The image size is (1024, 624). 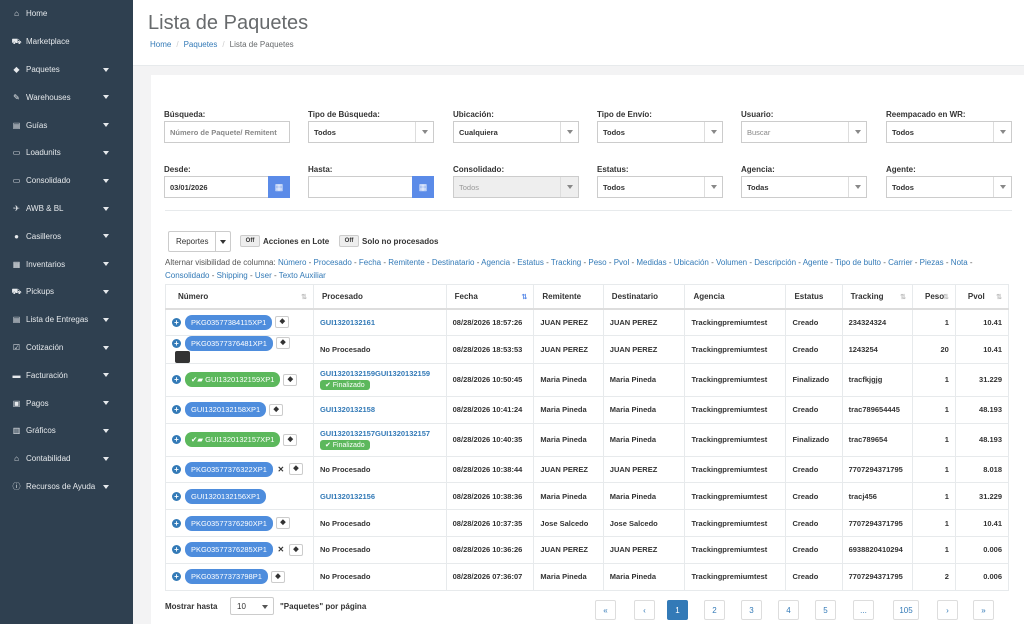 What do you see at coordinates (302, 275) in the screenshot?
I see `column-toggle-link: Texto Auxiliar` at bounding box center [302, 275].